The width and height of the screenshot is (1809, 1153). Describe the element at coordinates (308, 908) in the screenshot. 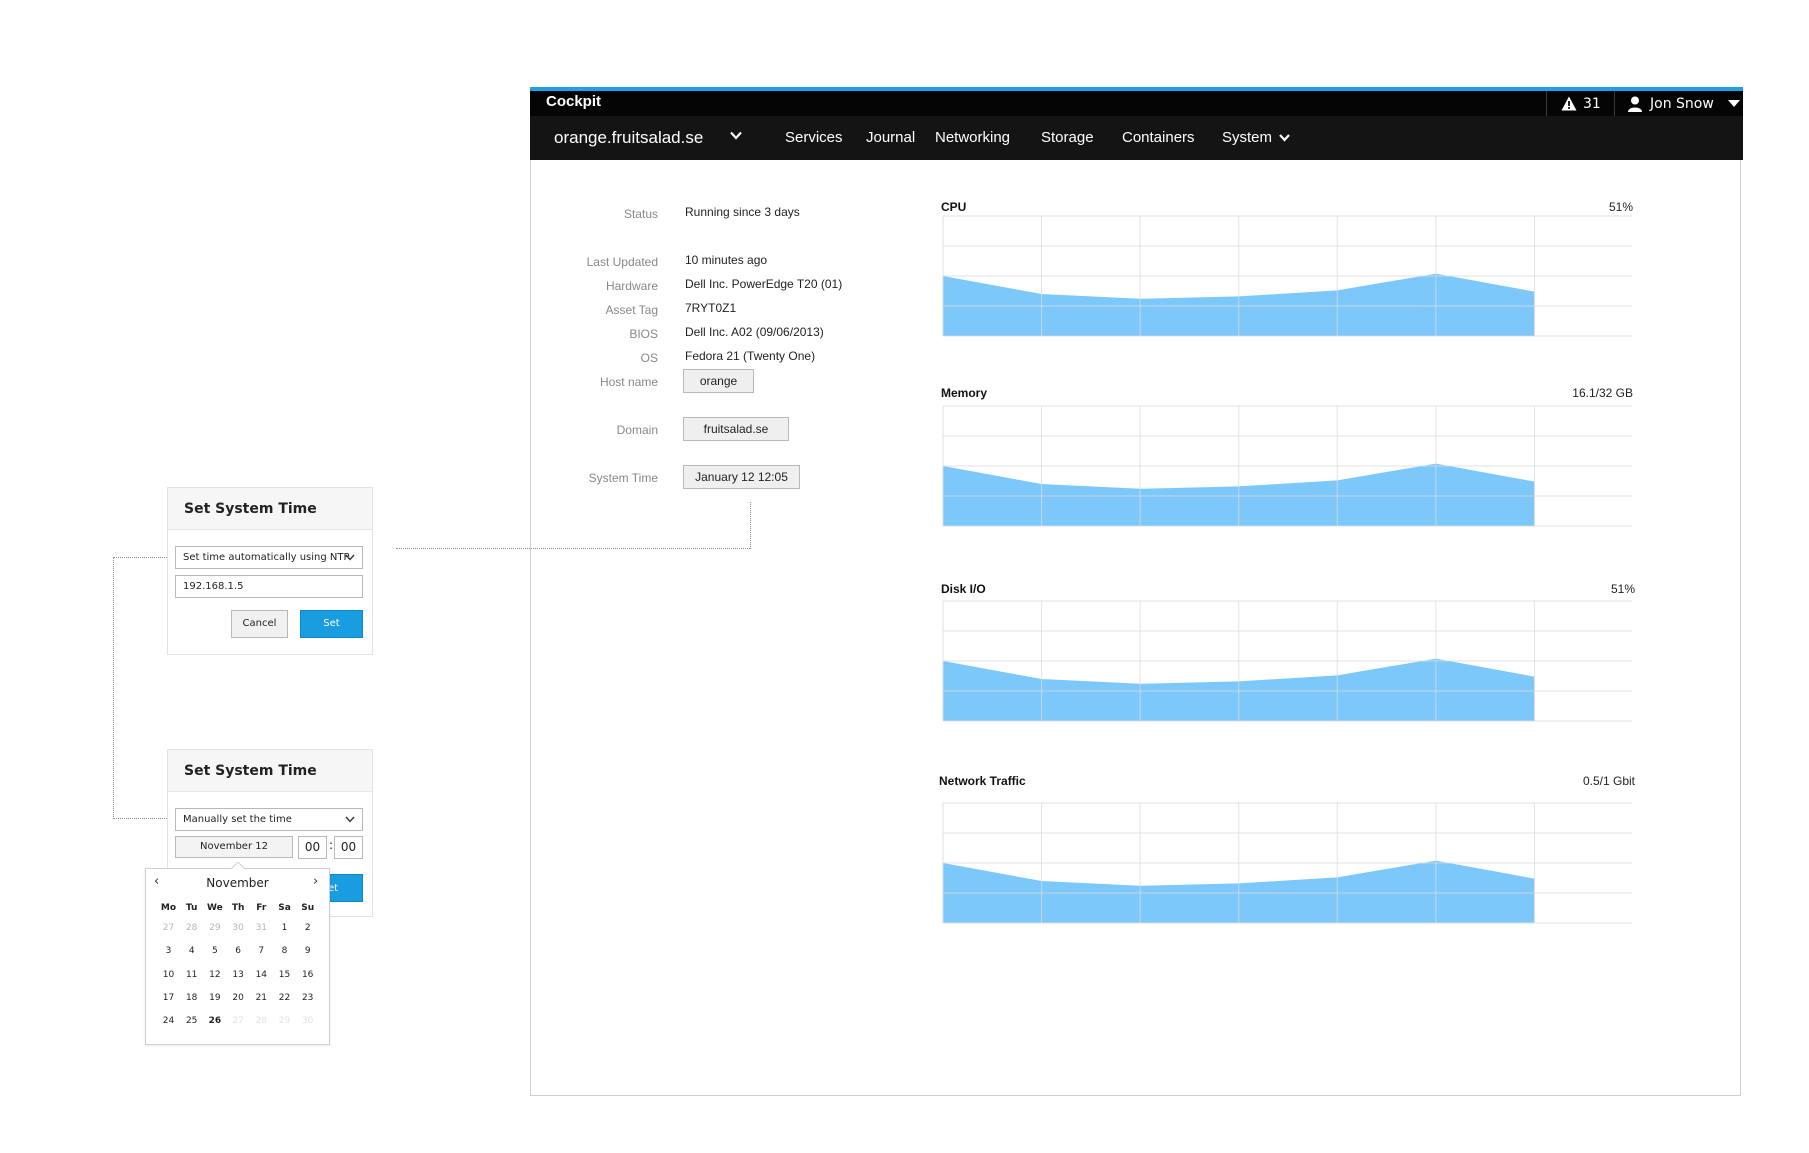

I see `calendar-weekday: Su` at that location.